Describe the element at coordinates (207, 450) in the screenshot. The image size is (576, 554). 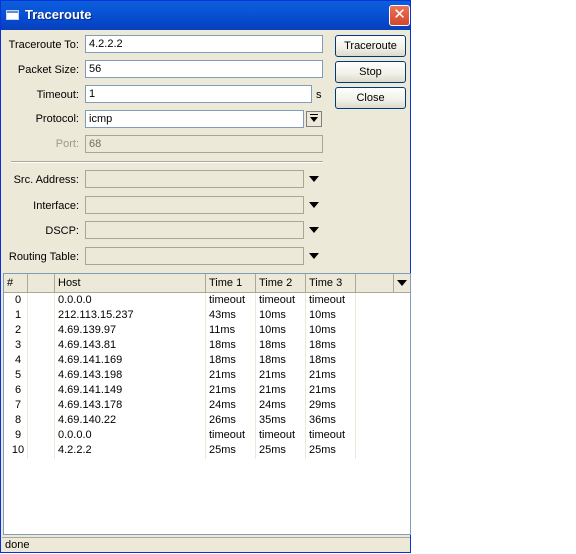
I see `table-row: 10 4.2.2.2 25ms 25ms 25ms` at that location.